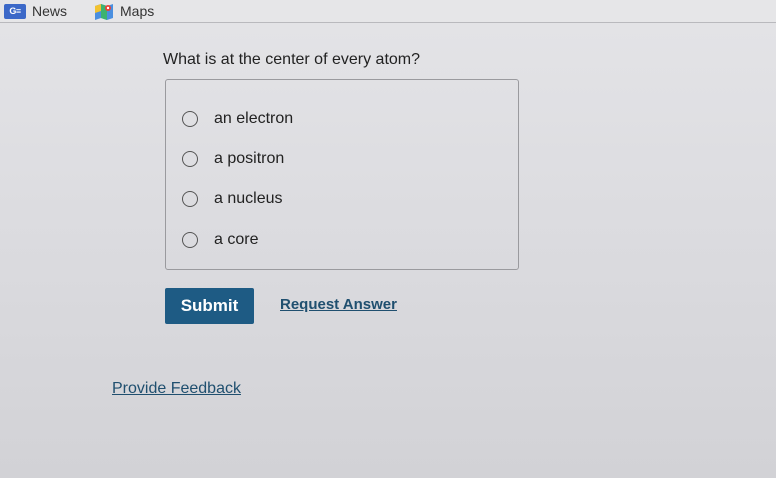  I want to click on option-label: a core, so click(236, 239).